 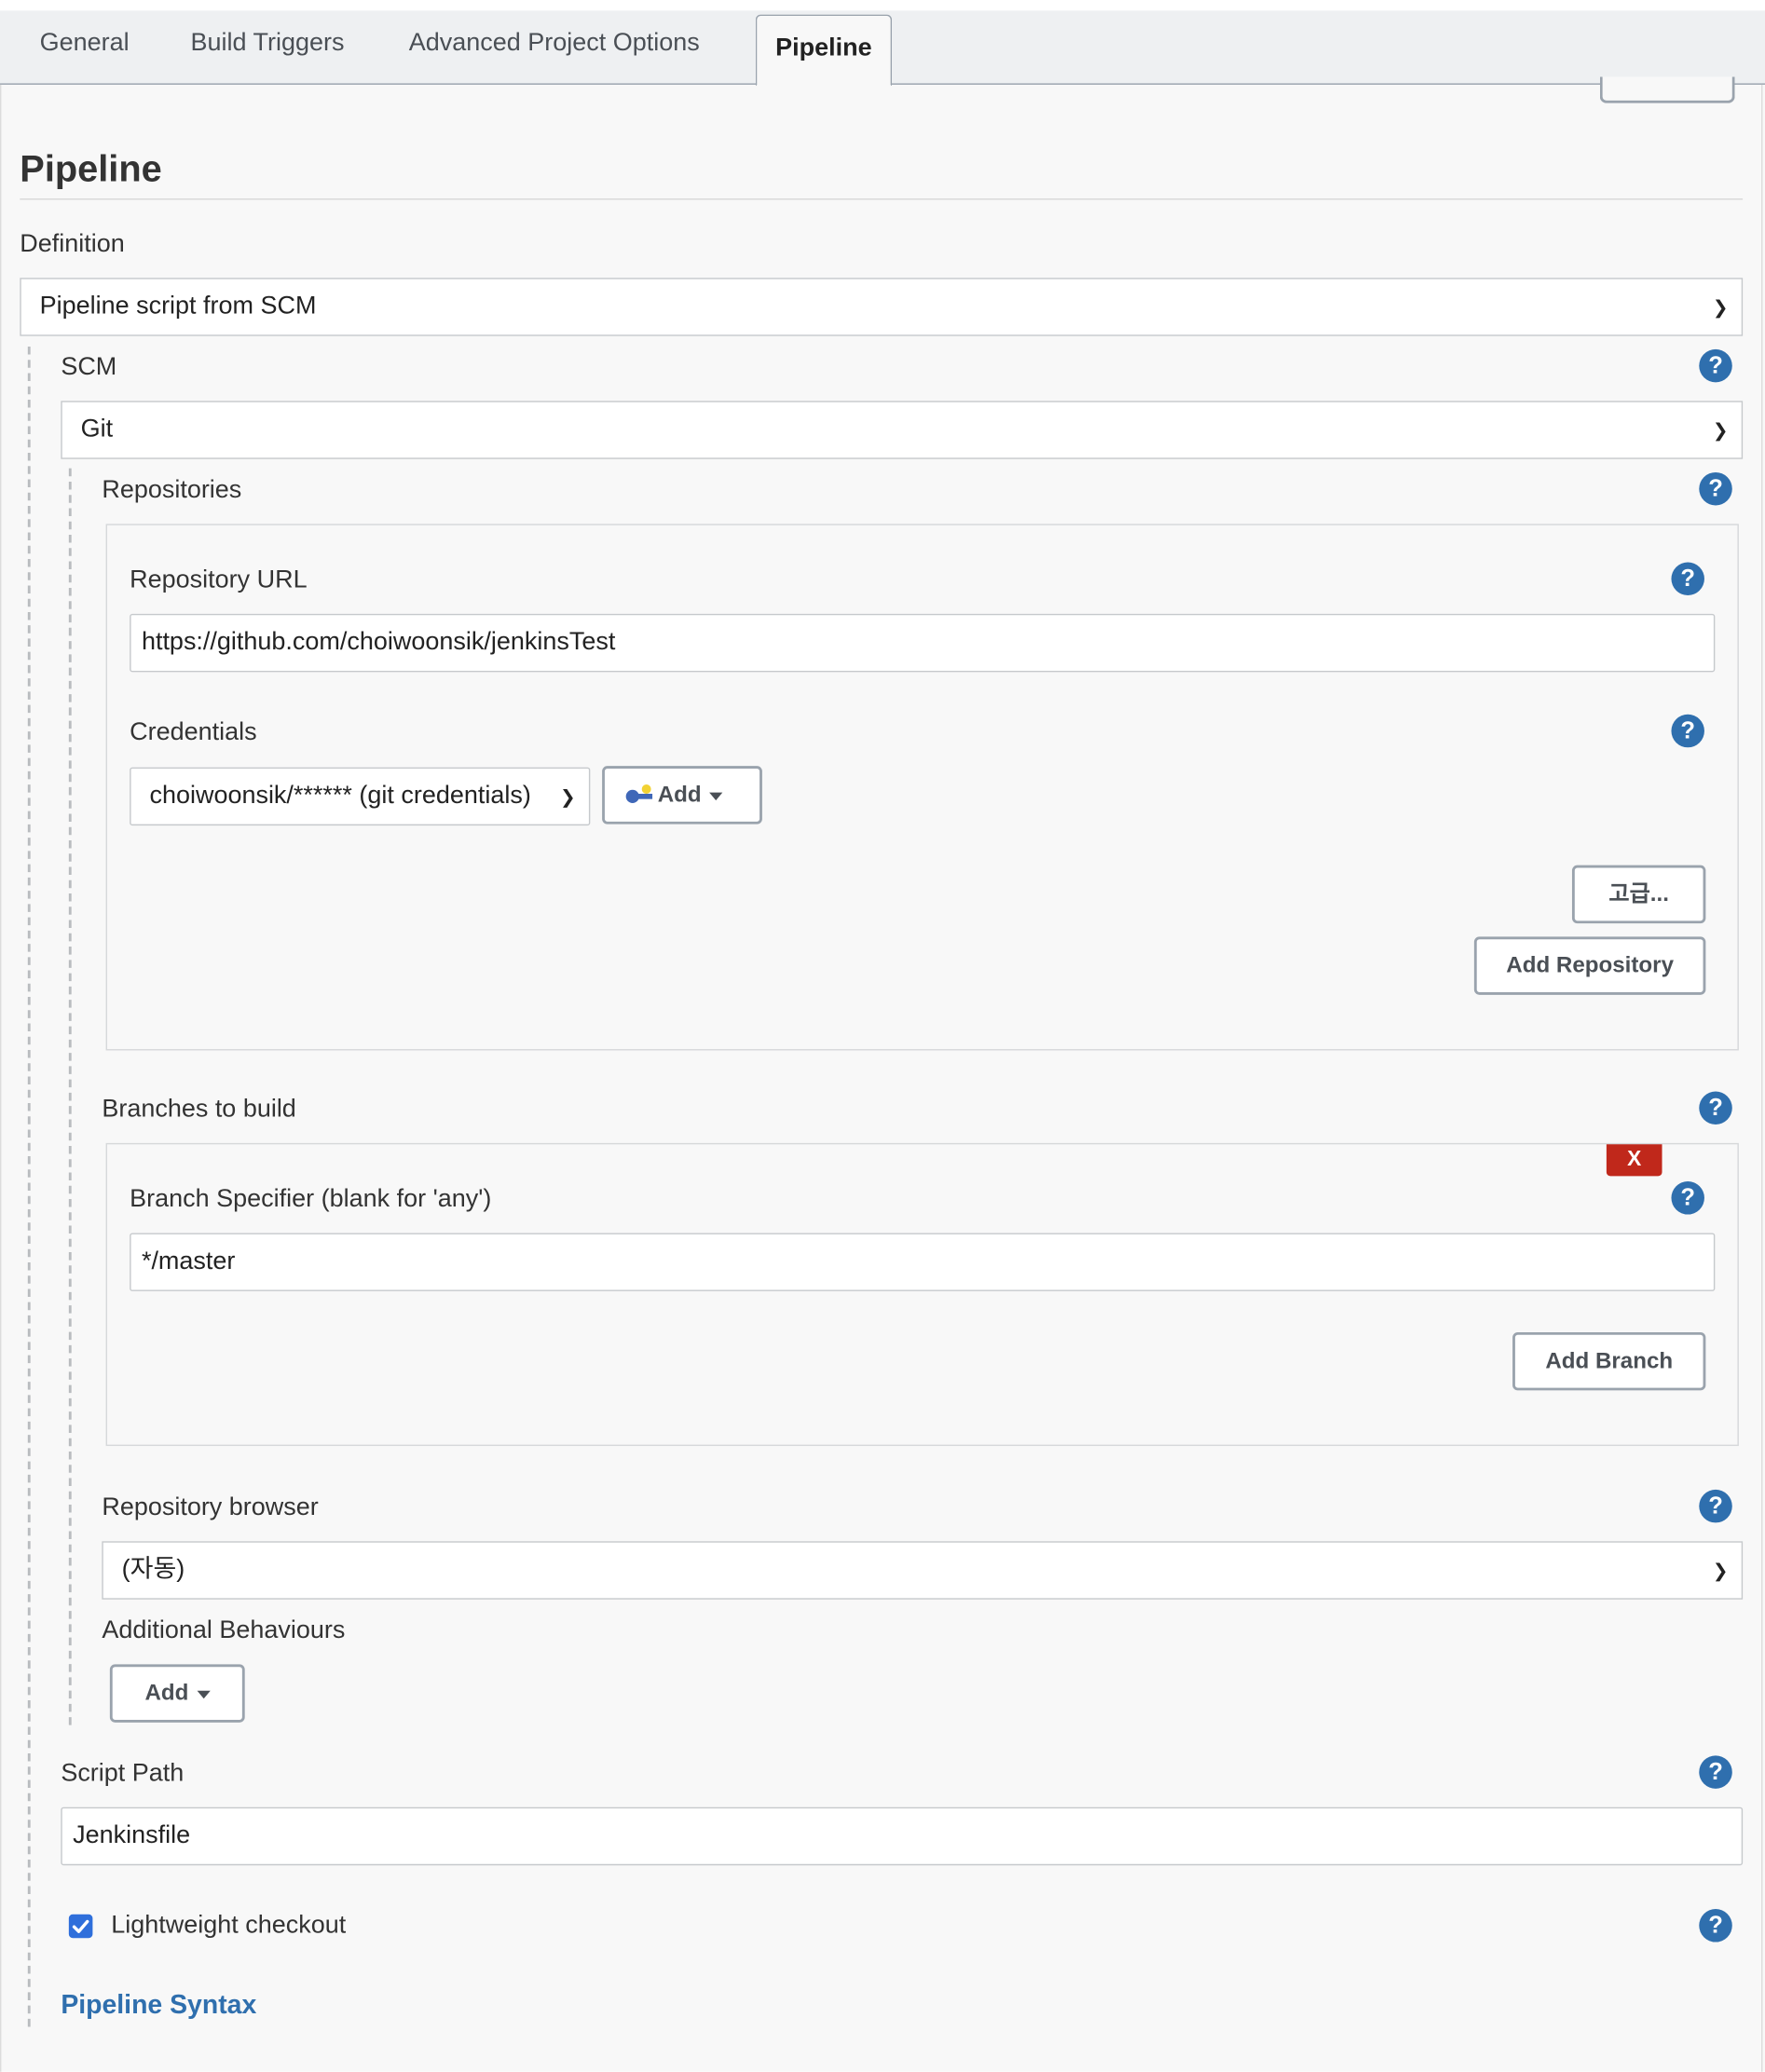 I want to click on tab-general: General, so click(x=85, y=43).